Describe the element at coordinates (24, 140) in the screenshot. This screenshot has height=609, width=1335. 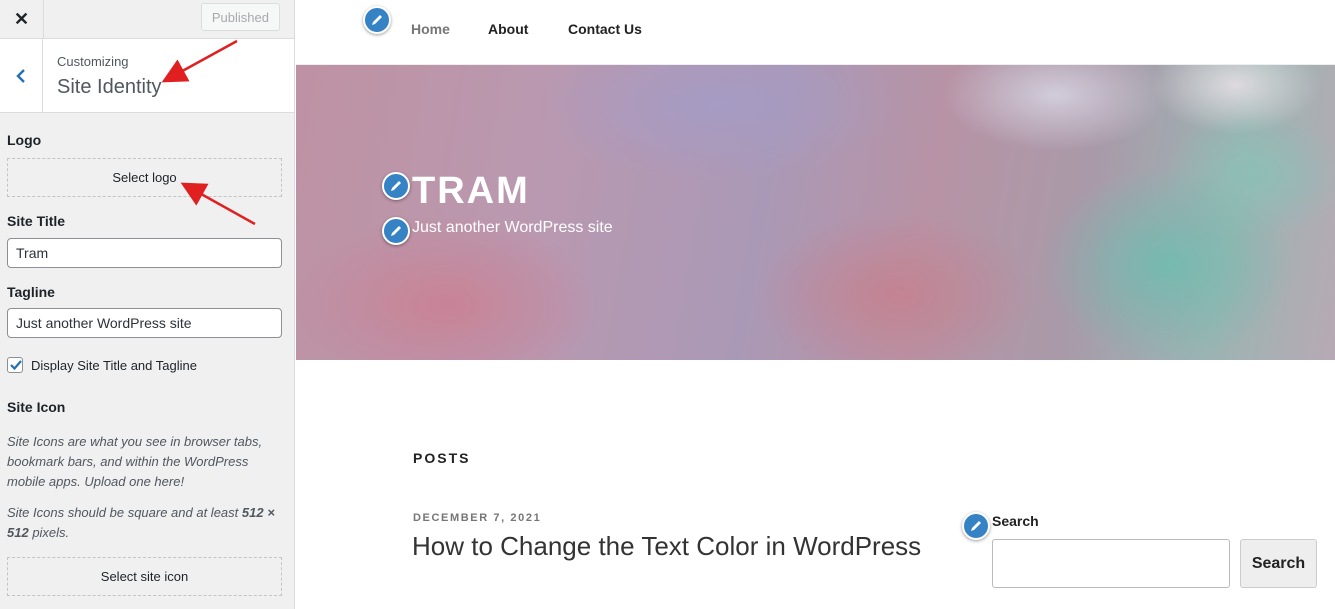
I see `logo-label: Logo` at that location.